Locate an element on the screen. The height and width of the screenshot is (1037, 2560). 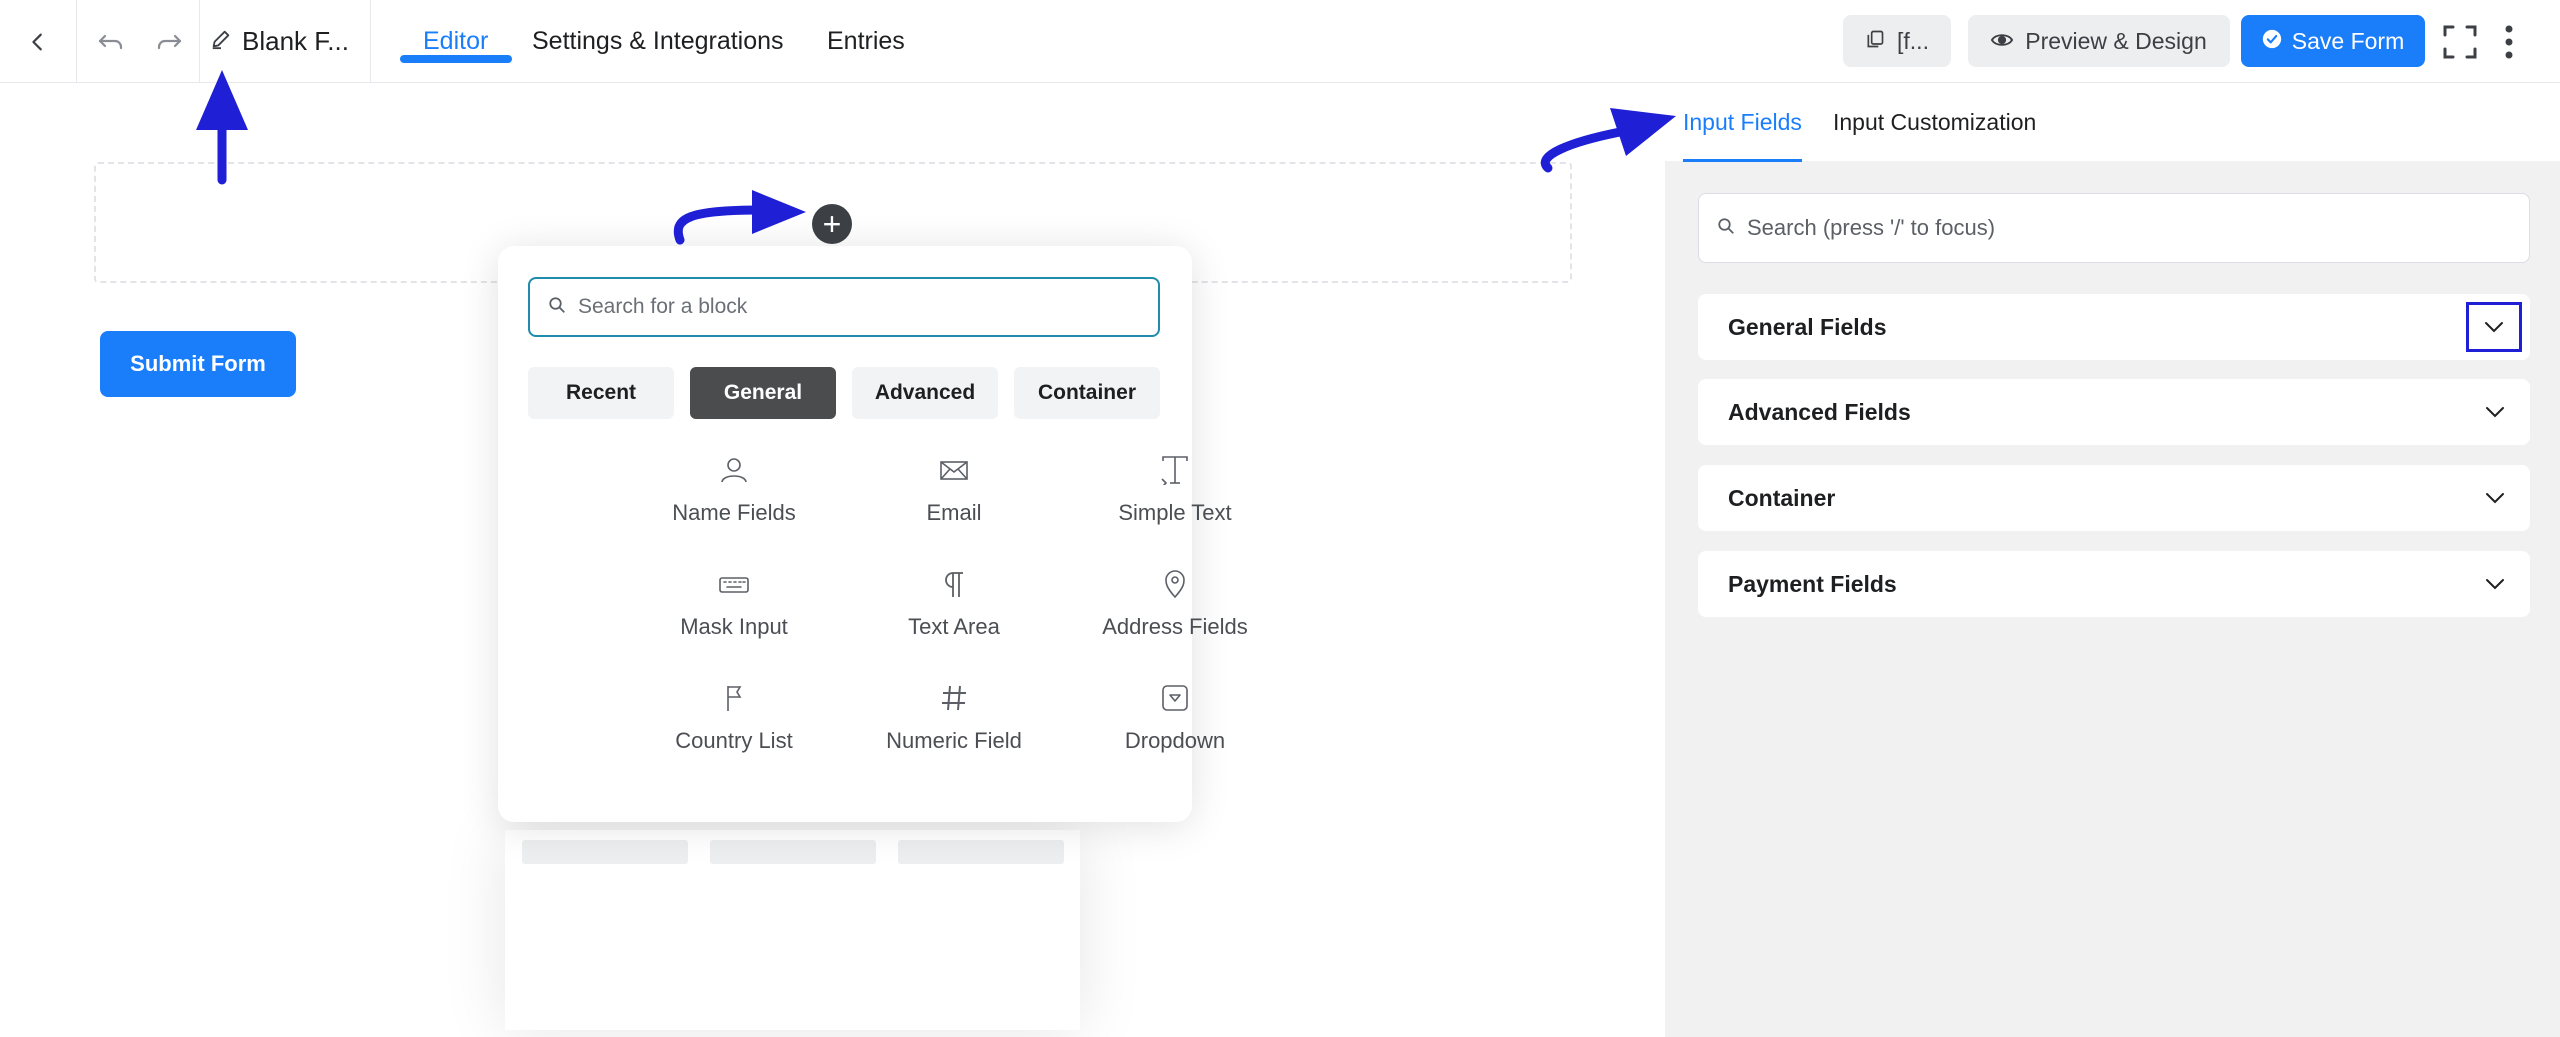
section-title: Container is located at coordinates (1782, 497).